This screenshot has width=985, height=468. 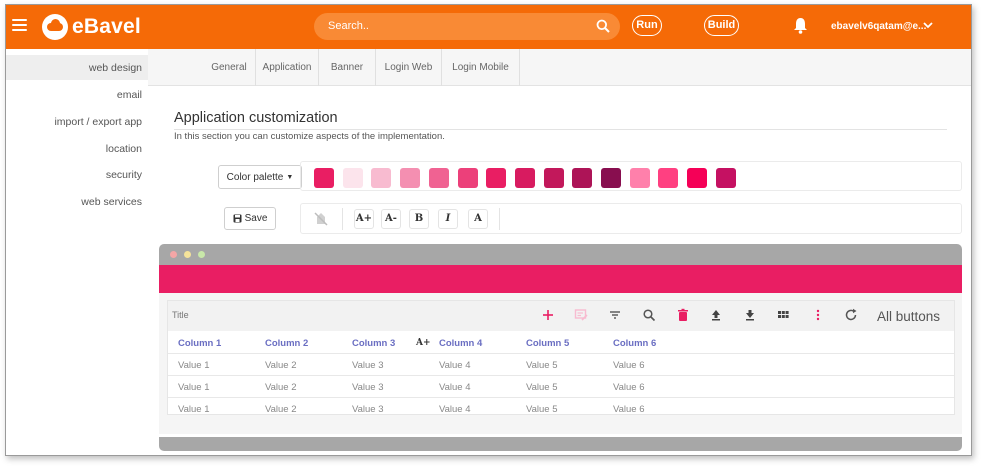 What do you see at coordinates (98, 122) in the screenshot?
I see `sidebar-item-import-export: import / export app` at bounding box center [98, 122].